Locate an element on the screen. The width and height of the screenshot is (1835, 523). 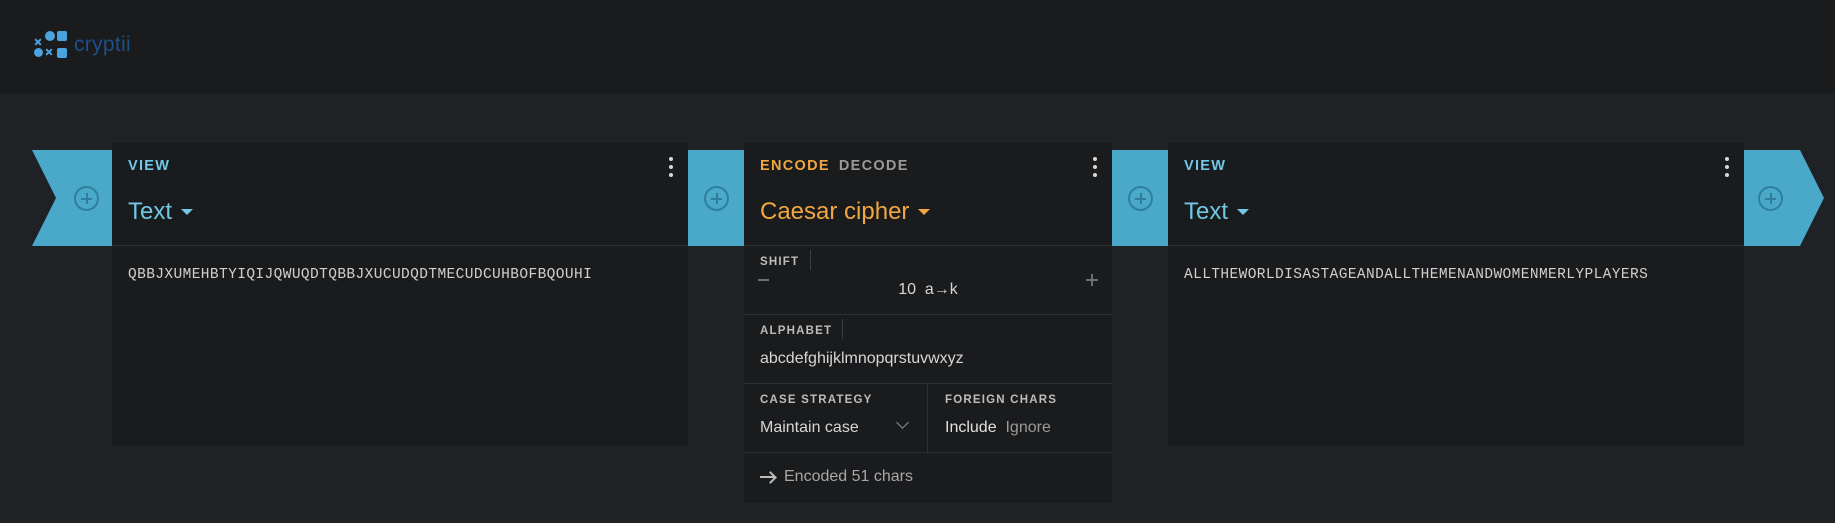
add-brick-start is located at coordinates (72, 198).